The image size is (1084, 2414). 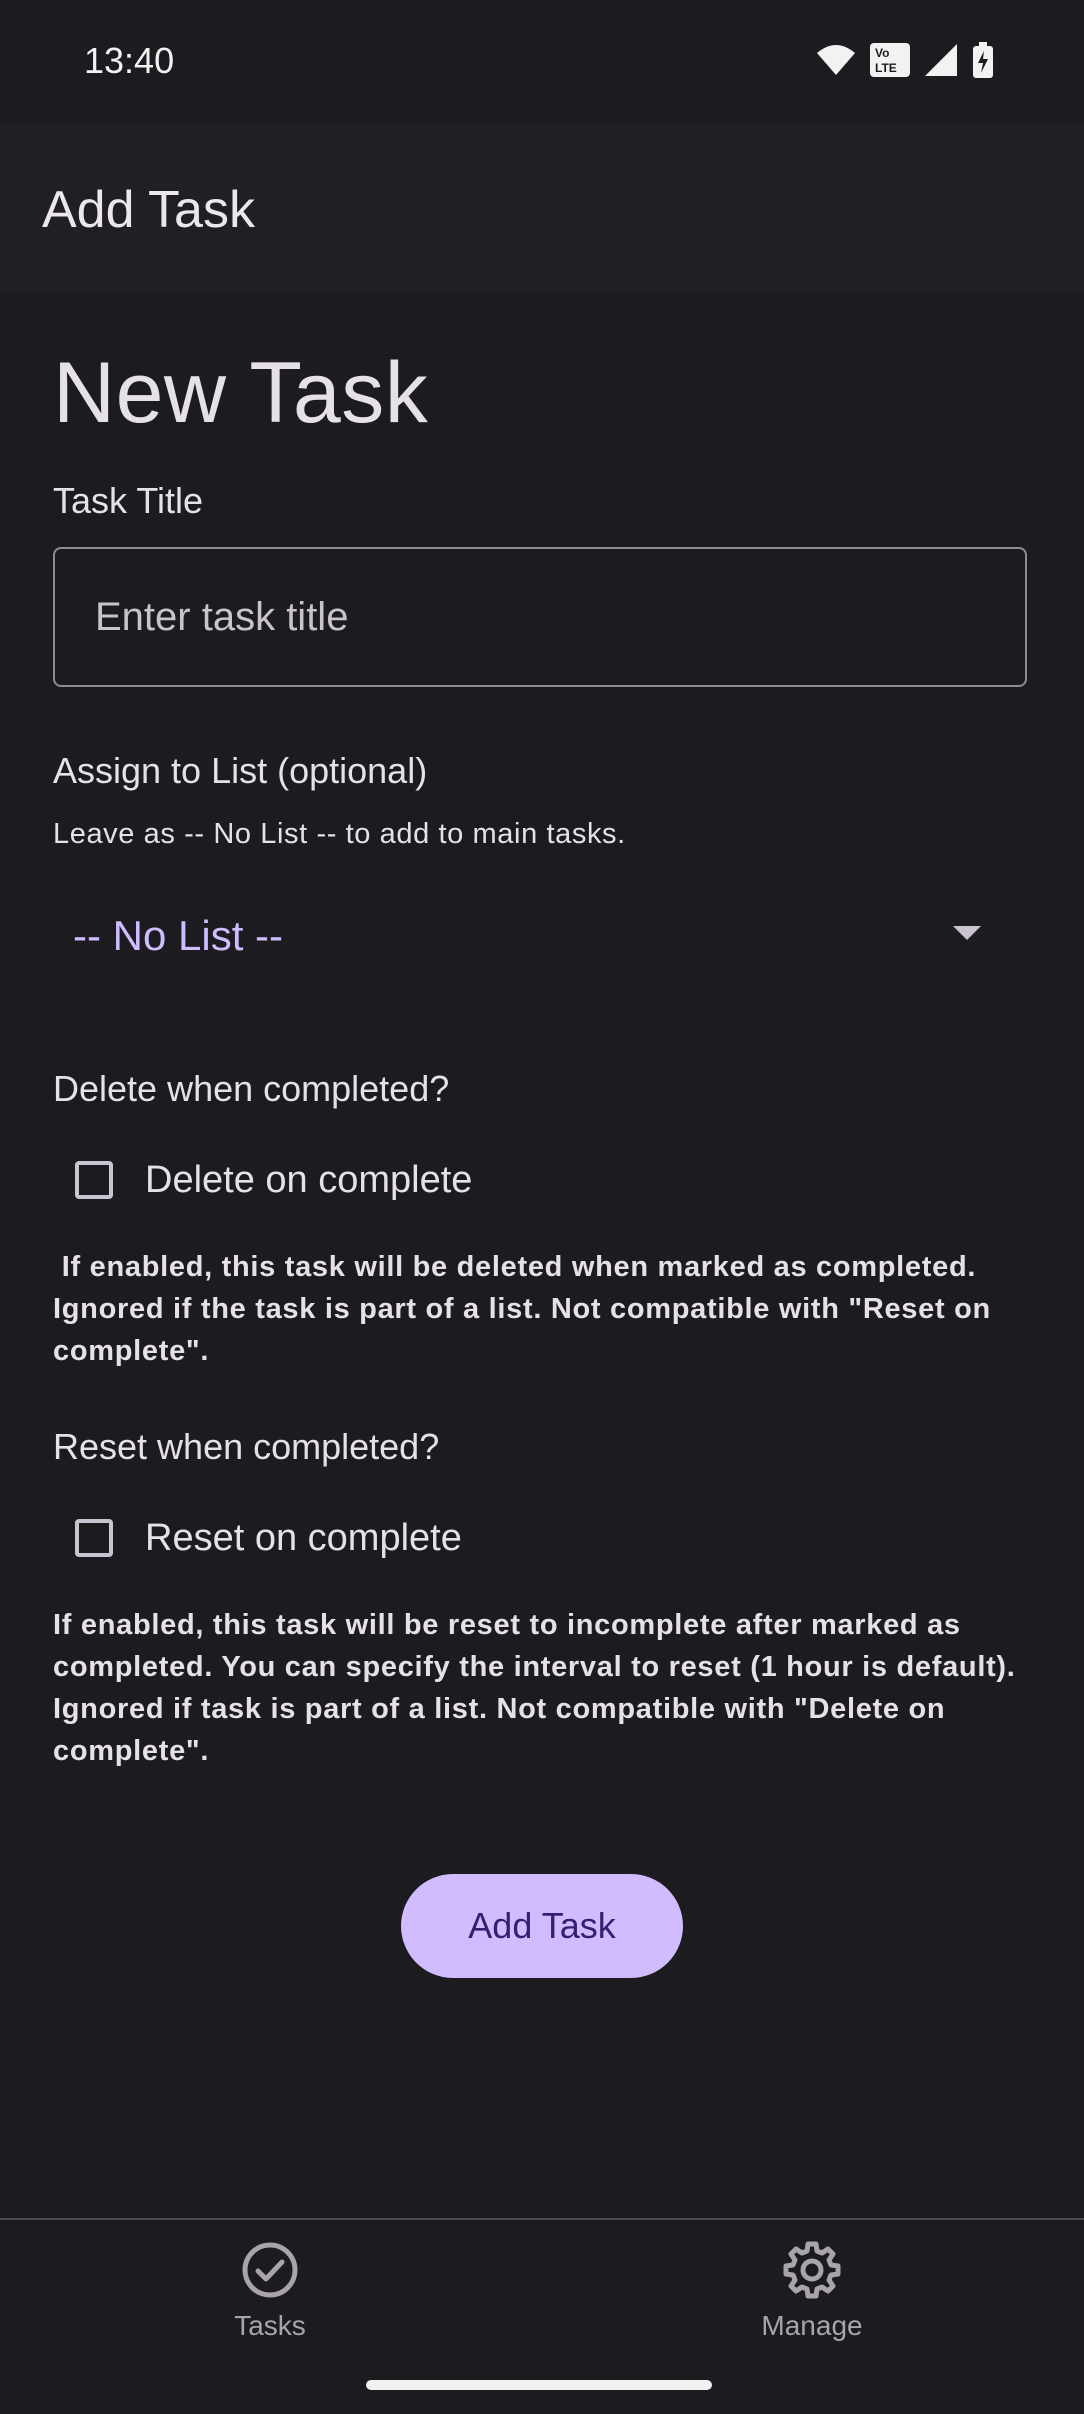 I want to click on status-time: 13:40, so click(x=129, y=60).